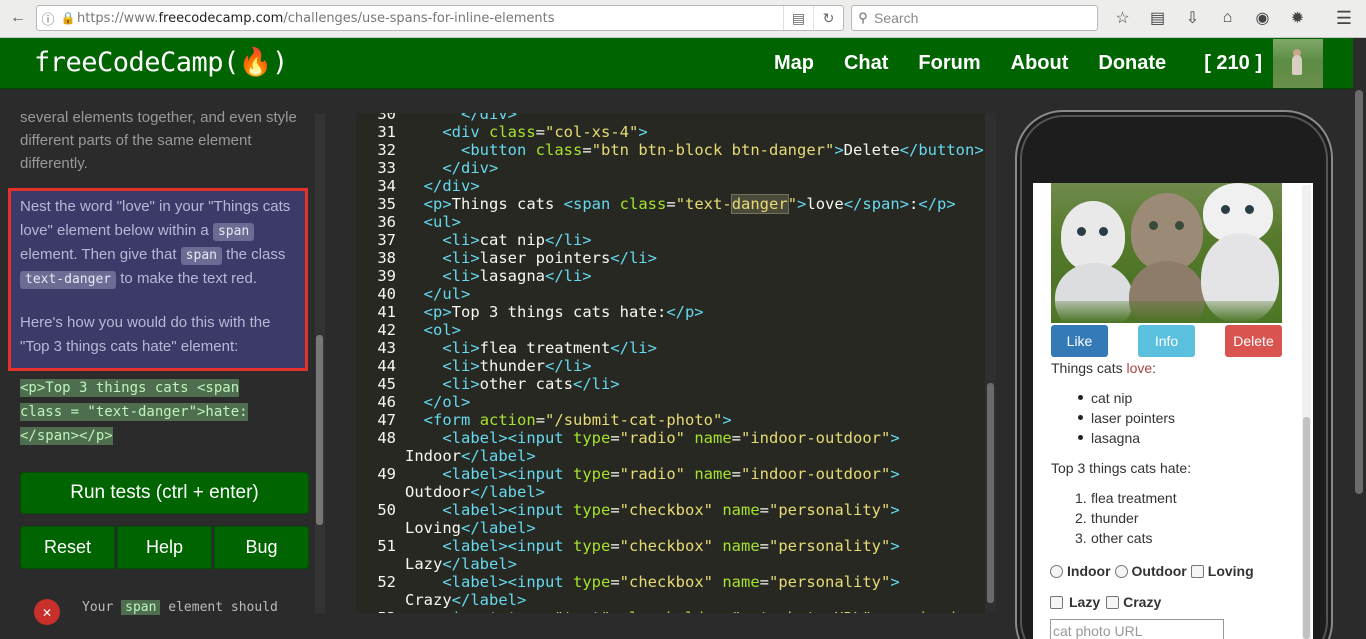 This screenshot has width=1366, height=639. What do you see at coordinates (828, 18) in the screenshot?
I see `reload-icon: ↻` at bounding box center [828, 18].